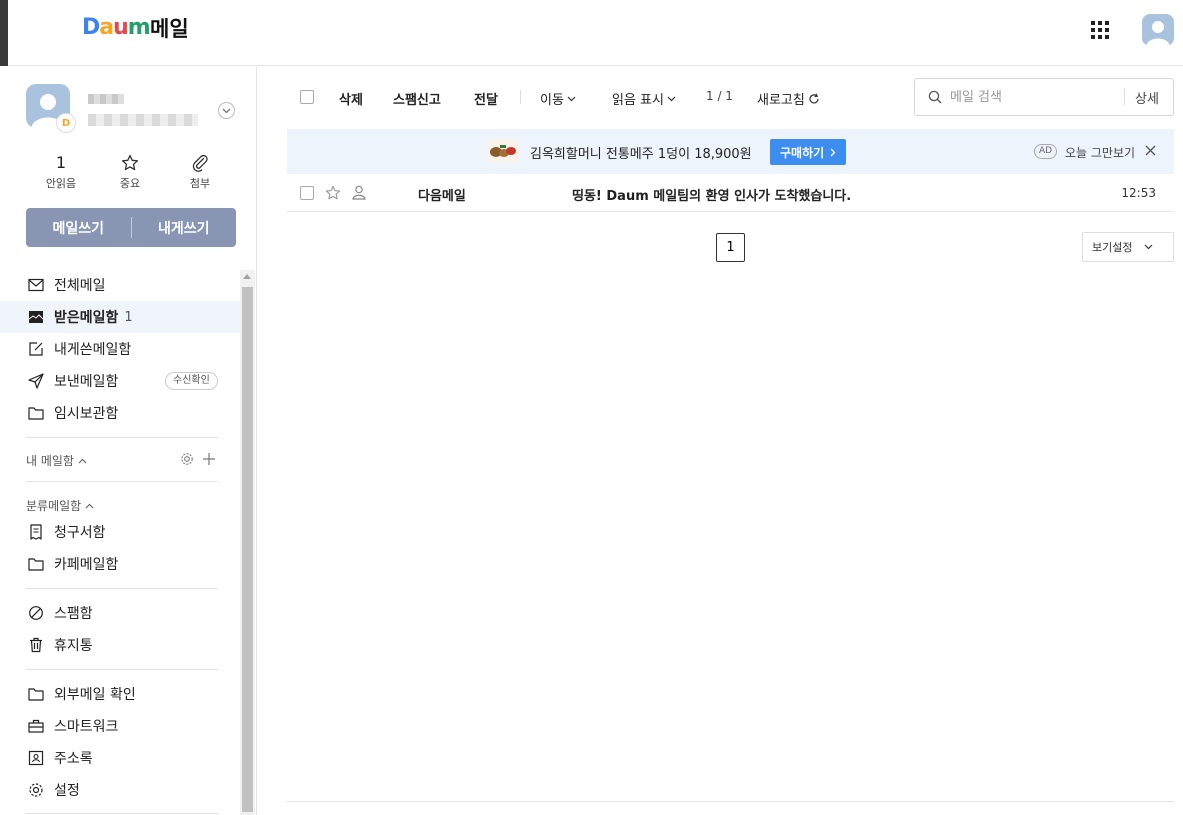 The width and height of the screenshot is (1183, 815). Describe the element at coordinates (95, 695) in the screenshot. I see `sidebar-item-label: 외부메일 확인` at that location.